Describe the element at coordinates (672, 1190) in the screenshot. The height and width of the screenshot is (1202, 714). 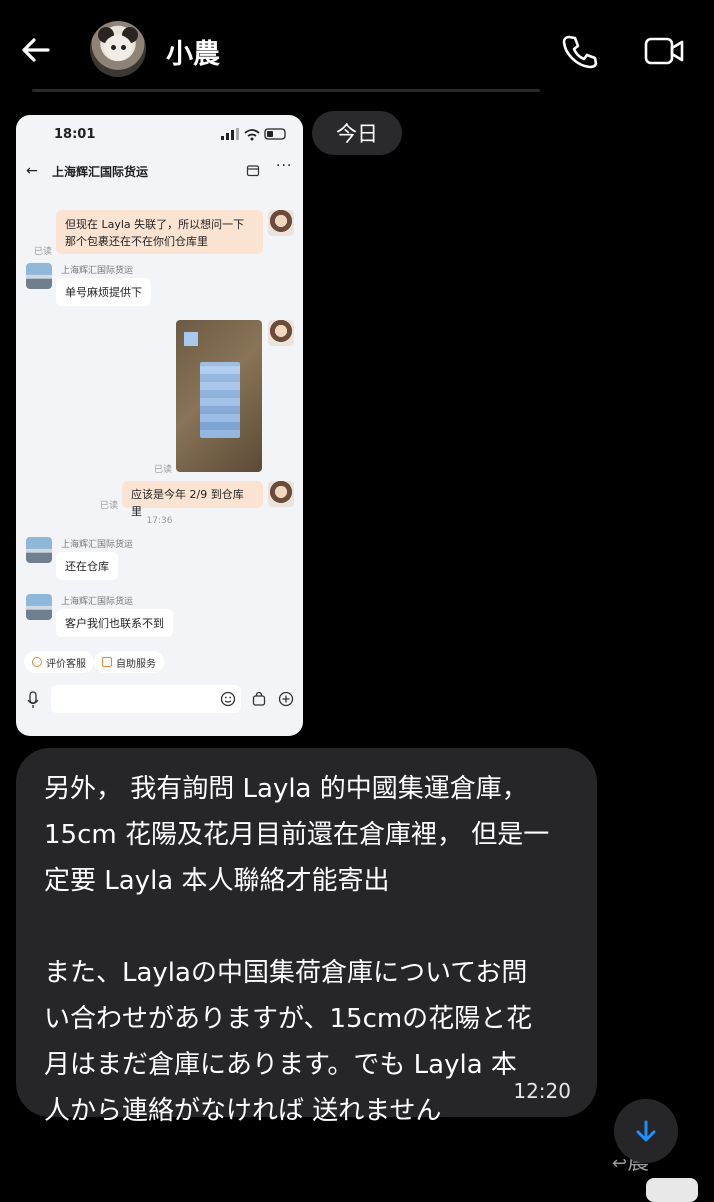
I see `attachment-thumbnail` at that location.